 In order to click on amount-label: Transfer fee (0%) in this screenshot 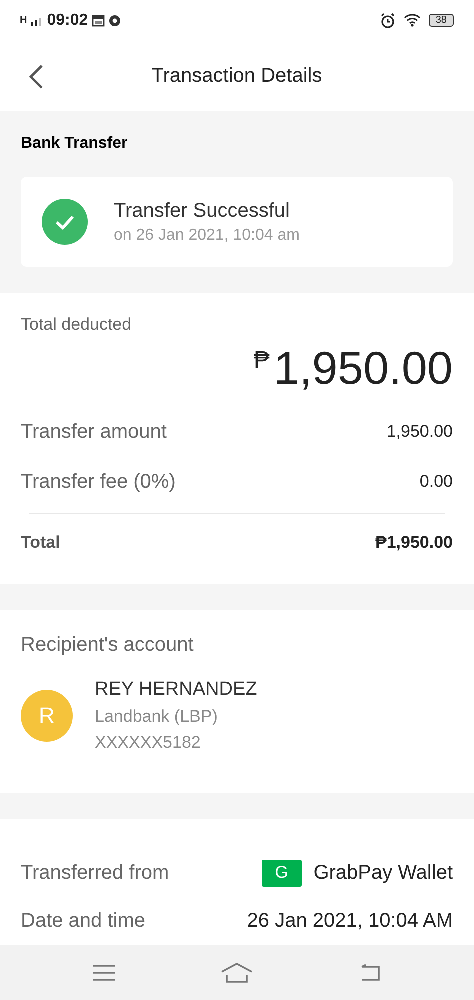, I will do `click(98, 482)`.